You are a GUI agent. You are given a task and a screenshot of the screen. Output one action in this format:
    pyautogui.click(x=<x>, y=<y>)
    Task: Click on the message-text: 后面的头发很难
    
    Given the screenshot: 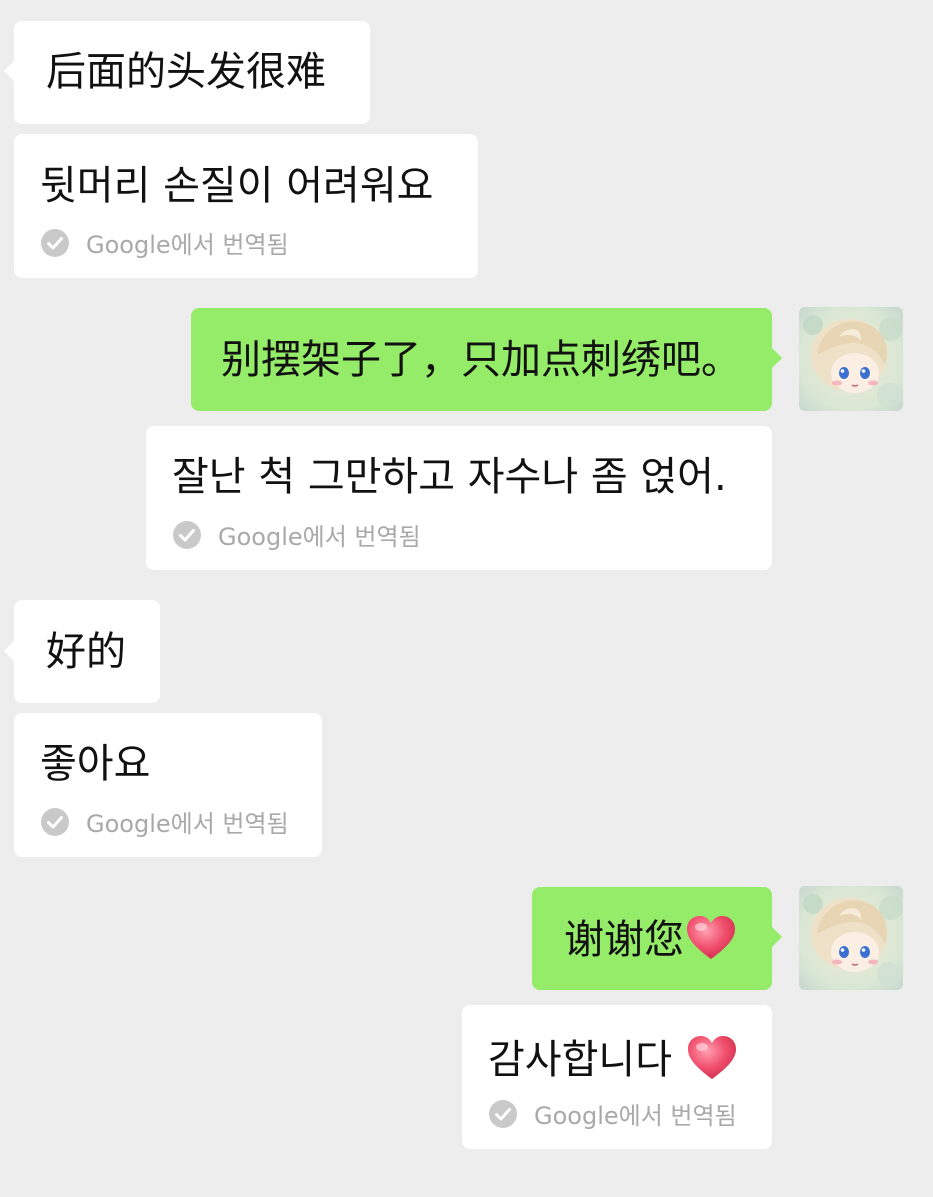 What is the action you would take?
    pyautogui.click(x=186, y=72)
    